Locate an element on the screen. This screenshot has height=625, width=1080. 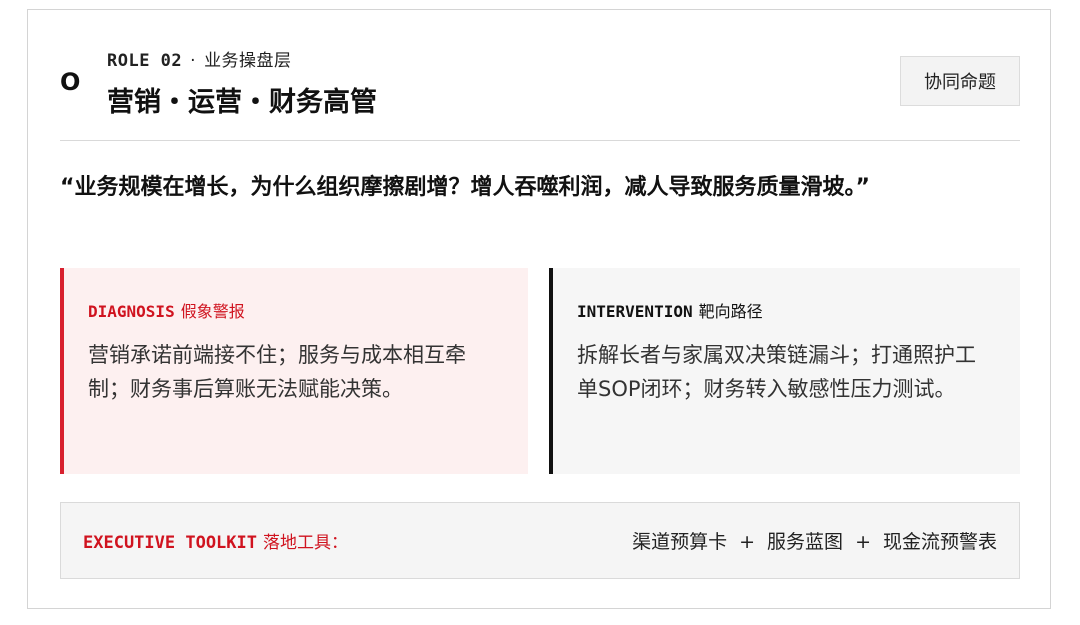
card-header: O ROLE 02 · 业务操盘层 营销・运营・财务高管 协同命题 is located at coordinates (540, 92).